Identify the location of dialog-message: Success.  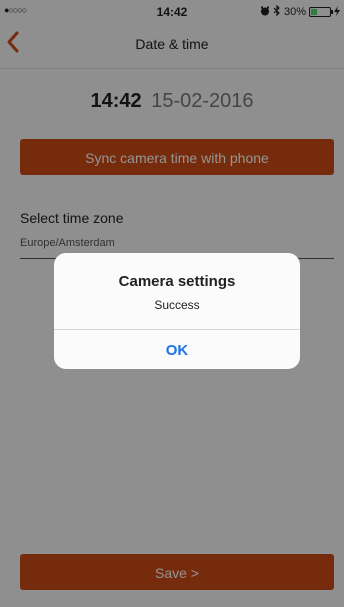
(177, 305).